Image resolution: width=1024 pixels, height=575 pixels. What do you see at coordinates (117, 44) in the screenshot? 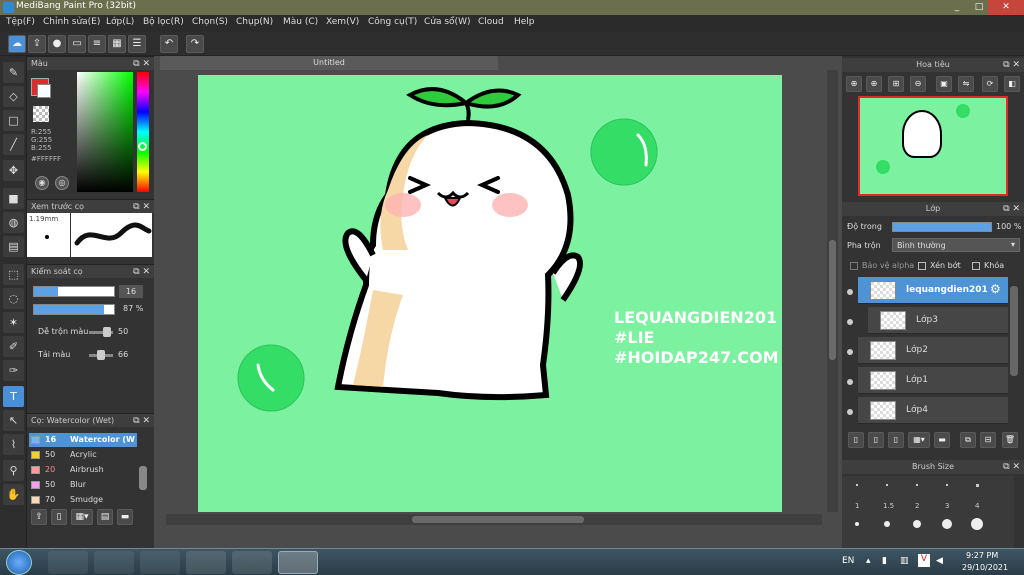
I see `panel-icon: ▦` at bounding box center [117, 44].